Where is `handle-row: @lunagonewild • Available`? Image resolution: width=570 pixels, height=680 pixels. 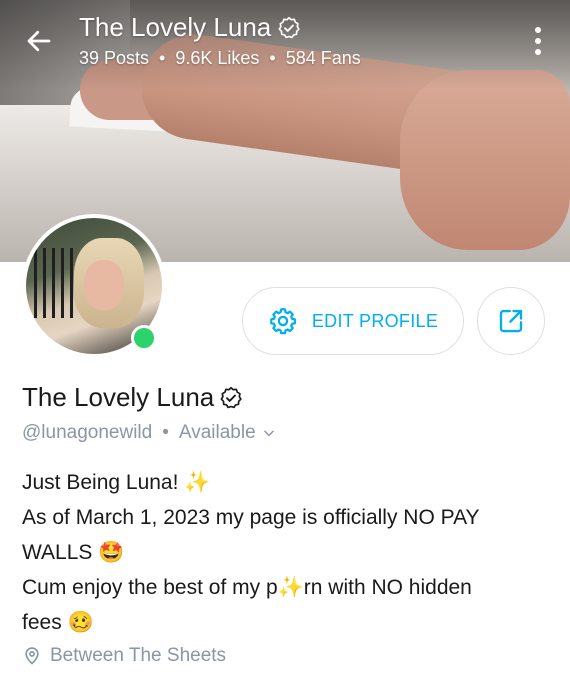
handle-row: @lunagonewild • Available is located at coordinates (149, 433).